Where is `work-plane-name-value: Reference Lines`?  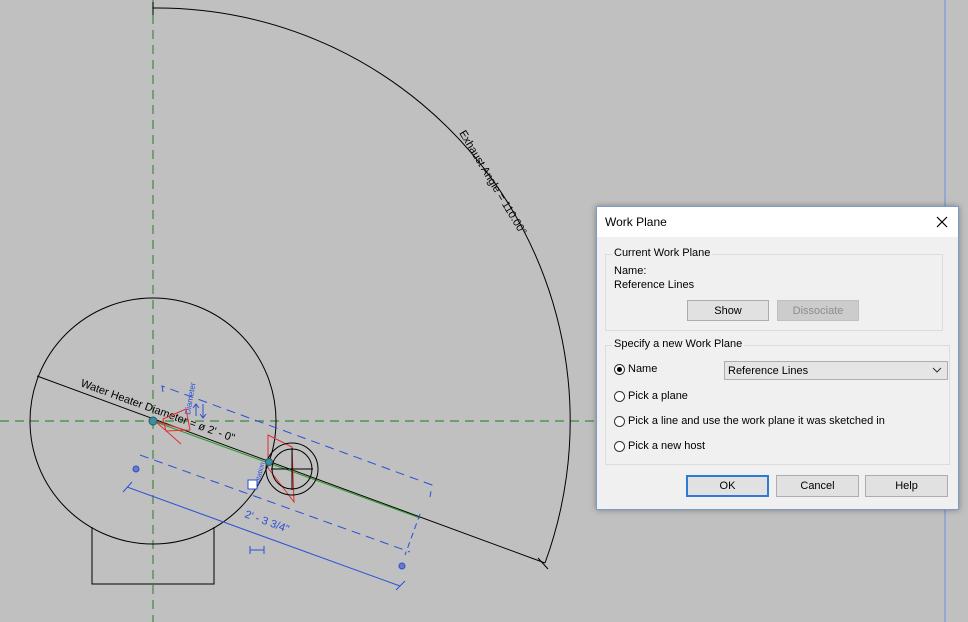 work-plane-name-value: Reference Lines is located at coordinates (768, 370).